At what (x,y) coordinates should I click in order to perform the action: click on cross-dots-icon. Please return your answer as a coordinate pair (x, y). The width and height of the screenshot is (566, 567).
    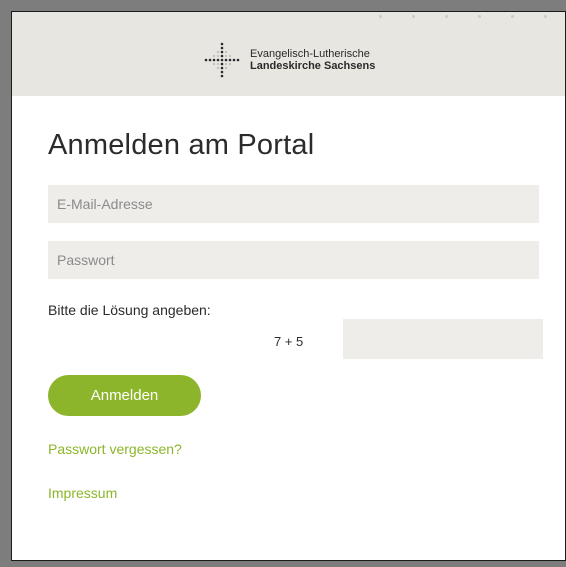
    Looking at the image, I should click on (222, 60).